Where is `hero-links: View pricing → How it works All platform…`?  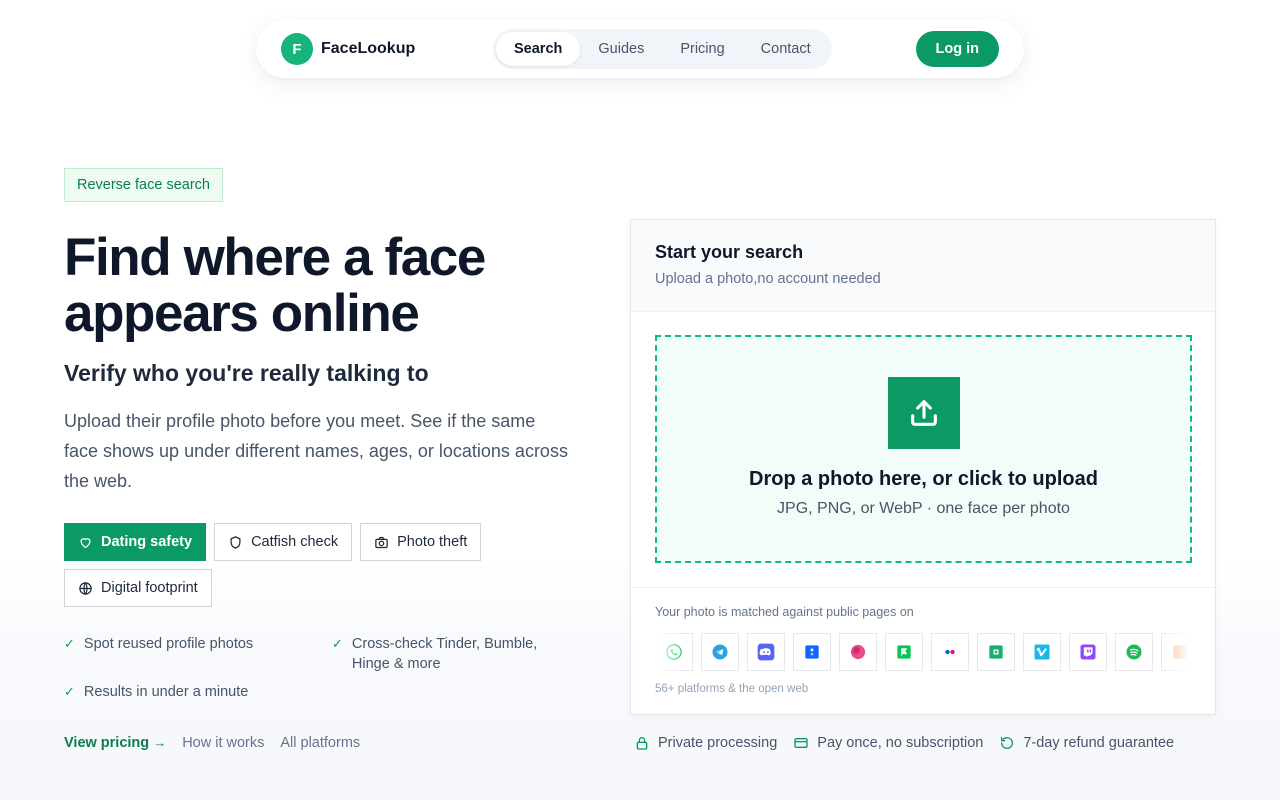 hero-links: View pricing → How it works All platform… is located at coordinates (212, 743).